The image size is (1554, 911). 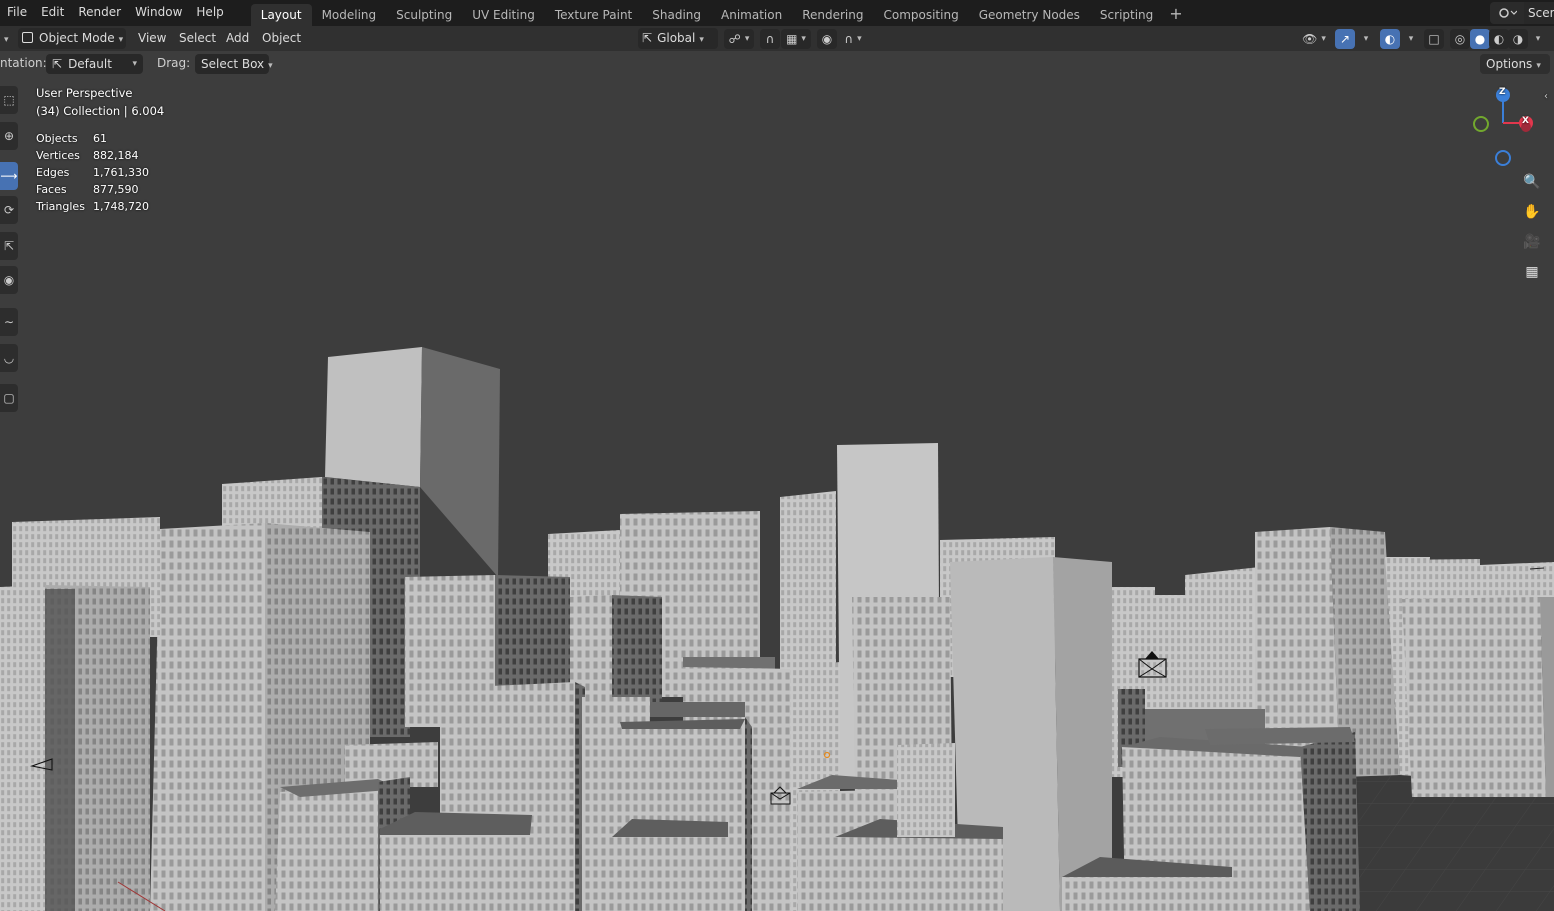 What do you see at coordinates (51, 189) in the screenshot?
I see `stat-label: Faces` at bounding box center [51, 189].